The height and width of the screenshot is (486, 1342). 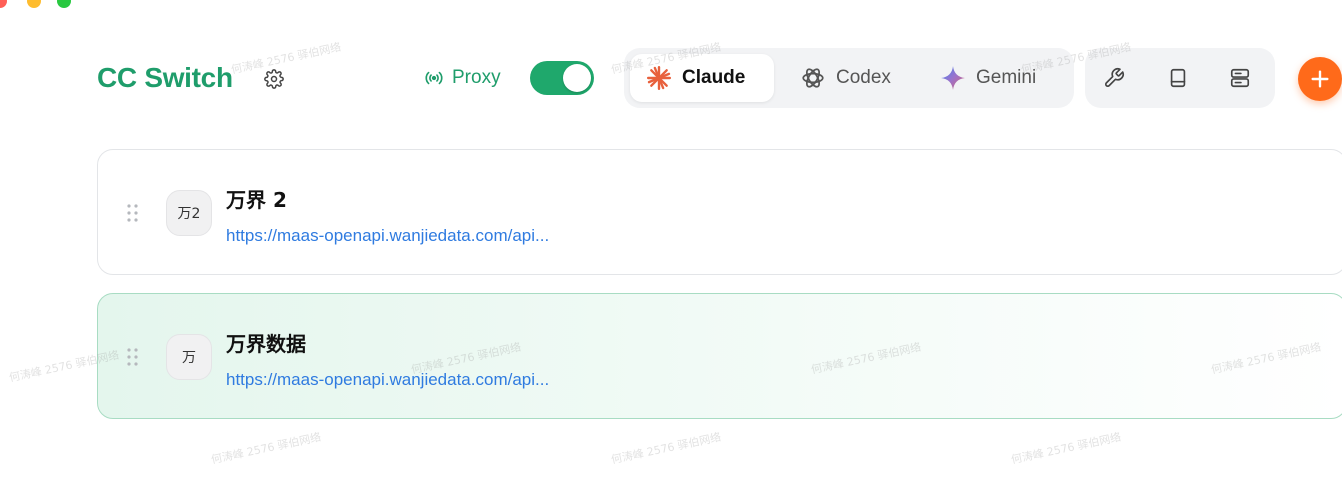 I want to click on settings-button, so click(x=274, y=79).